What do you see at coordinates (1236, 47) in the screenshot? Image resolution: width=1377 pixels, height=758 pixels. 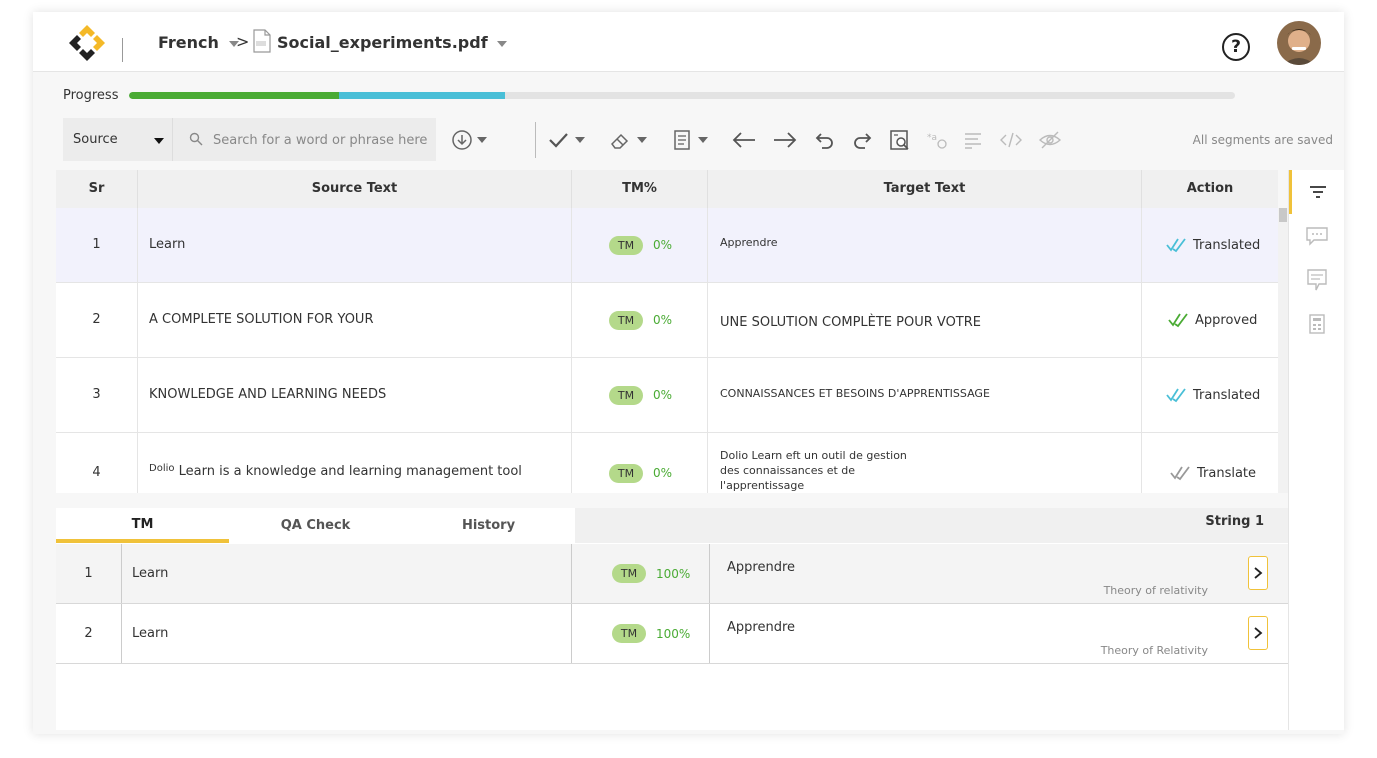 I see `help-icon: ?` at bounding box center [1236, 47].